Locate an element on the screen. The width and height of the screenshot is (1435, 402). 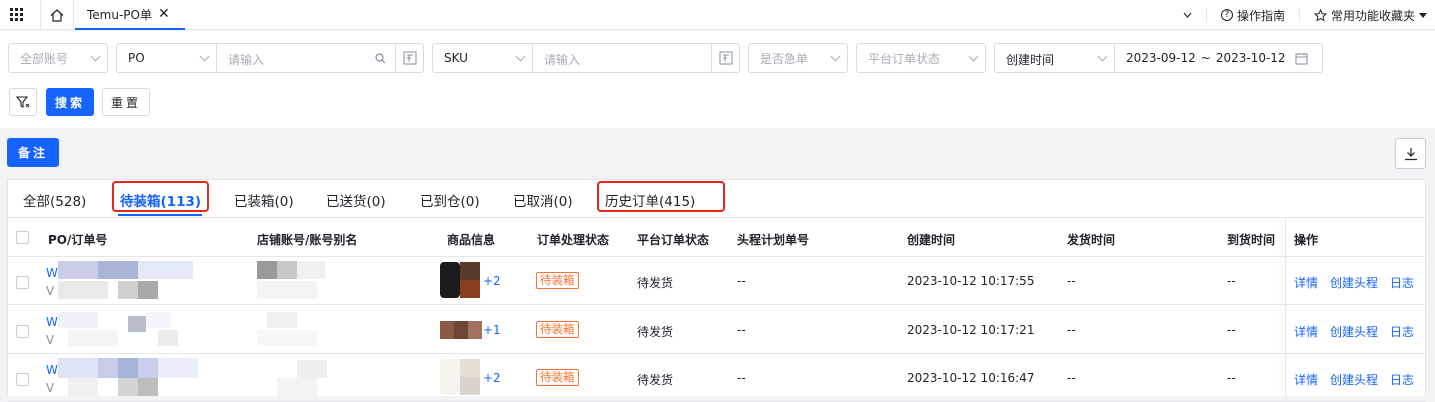
tab-temu-po: Temu-PO单 ✕ is located at coordinates (130, 15).